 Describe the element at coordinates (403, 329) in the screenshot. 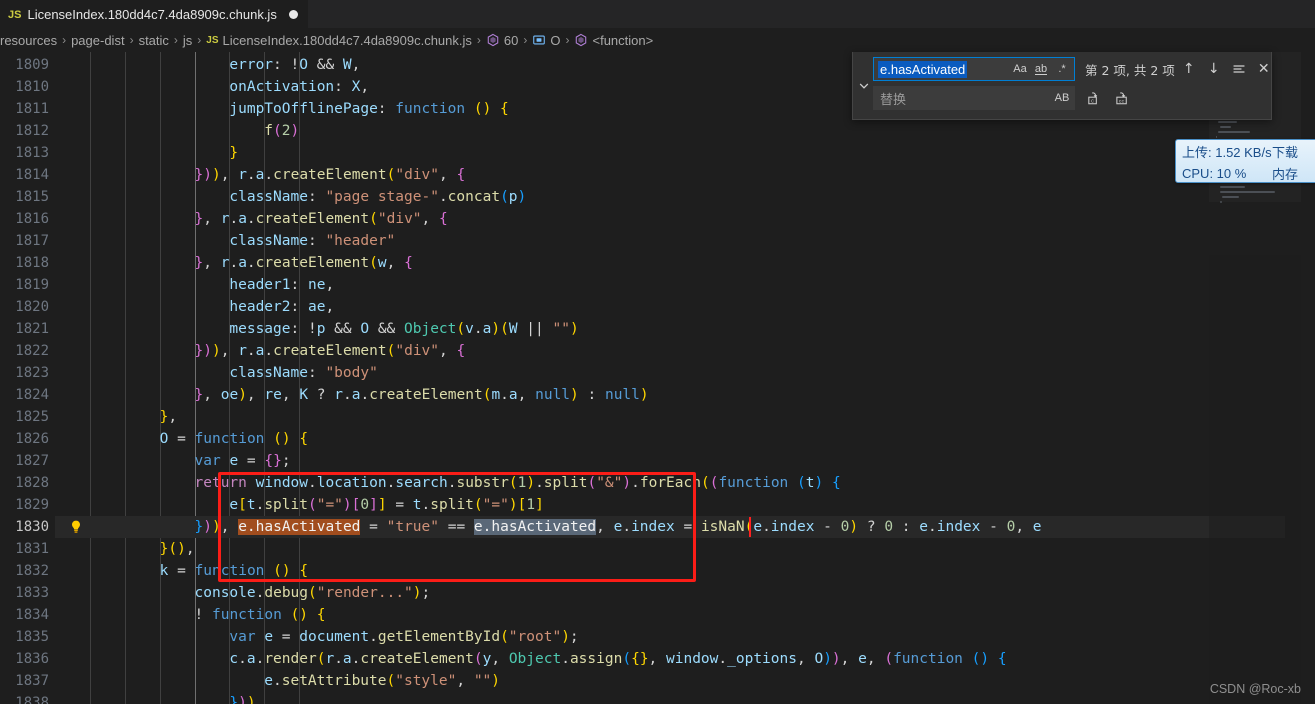

I see `code-line: message: !p && O && Object(v.a)(W || "")` at that location.